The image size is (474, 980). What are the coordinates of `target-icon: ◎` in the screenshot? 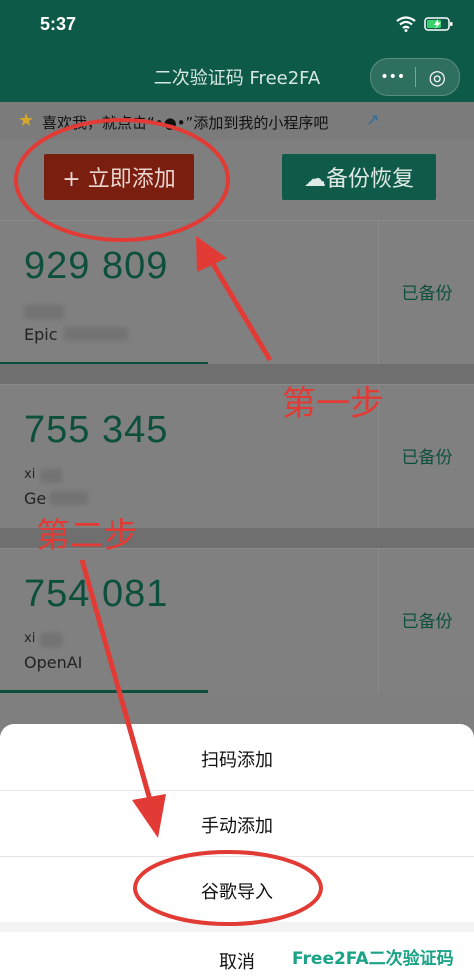 It's located at (437, 77).